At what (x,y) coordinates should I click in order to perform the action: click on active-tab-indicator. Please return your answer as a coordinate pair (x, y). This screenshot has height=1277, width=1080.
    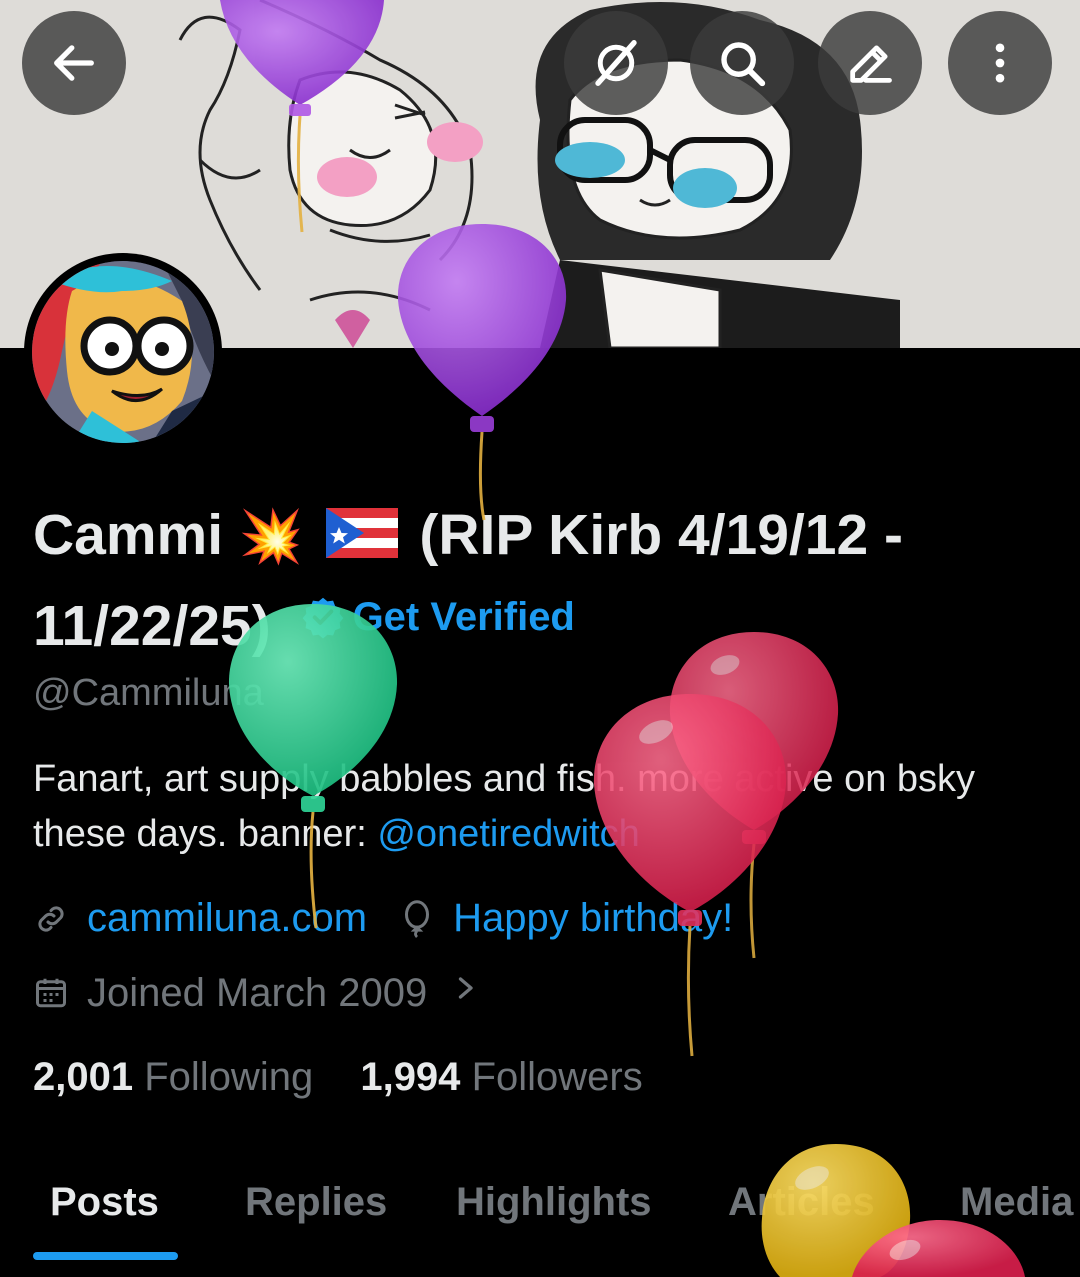
    Looking at the image, I should click on (105, 1256).